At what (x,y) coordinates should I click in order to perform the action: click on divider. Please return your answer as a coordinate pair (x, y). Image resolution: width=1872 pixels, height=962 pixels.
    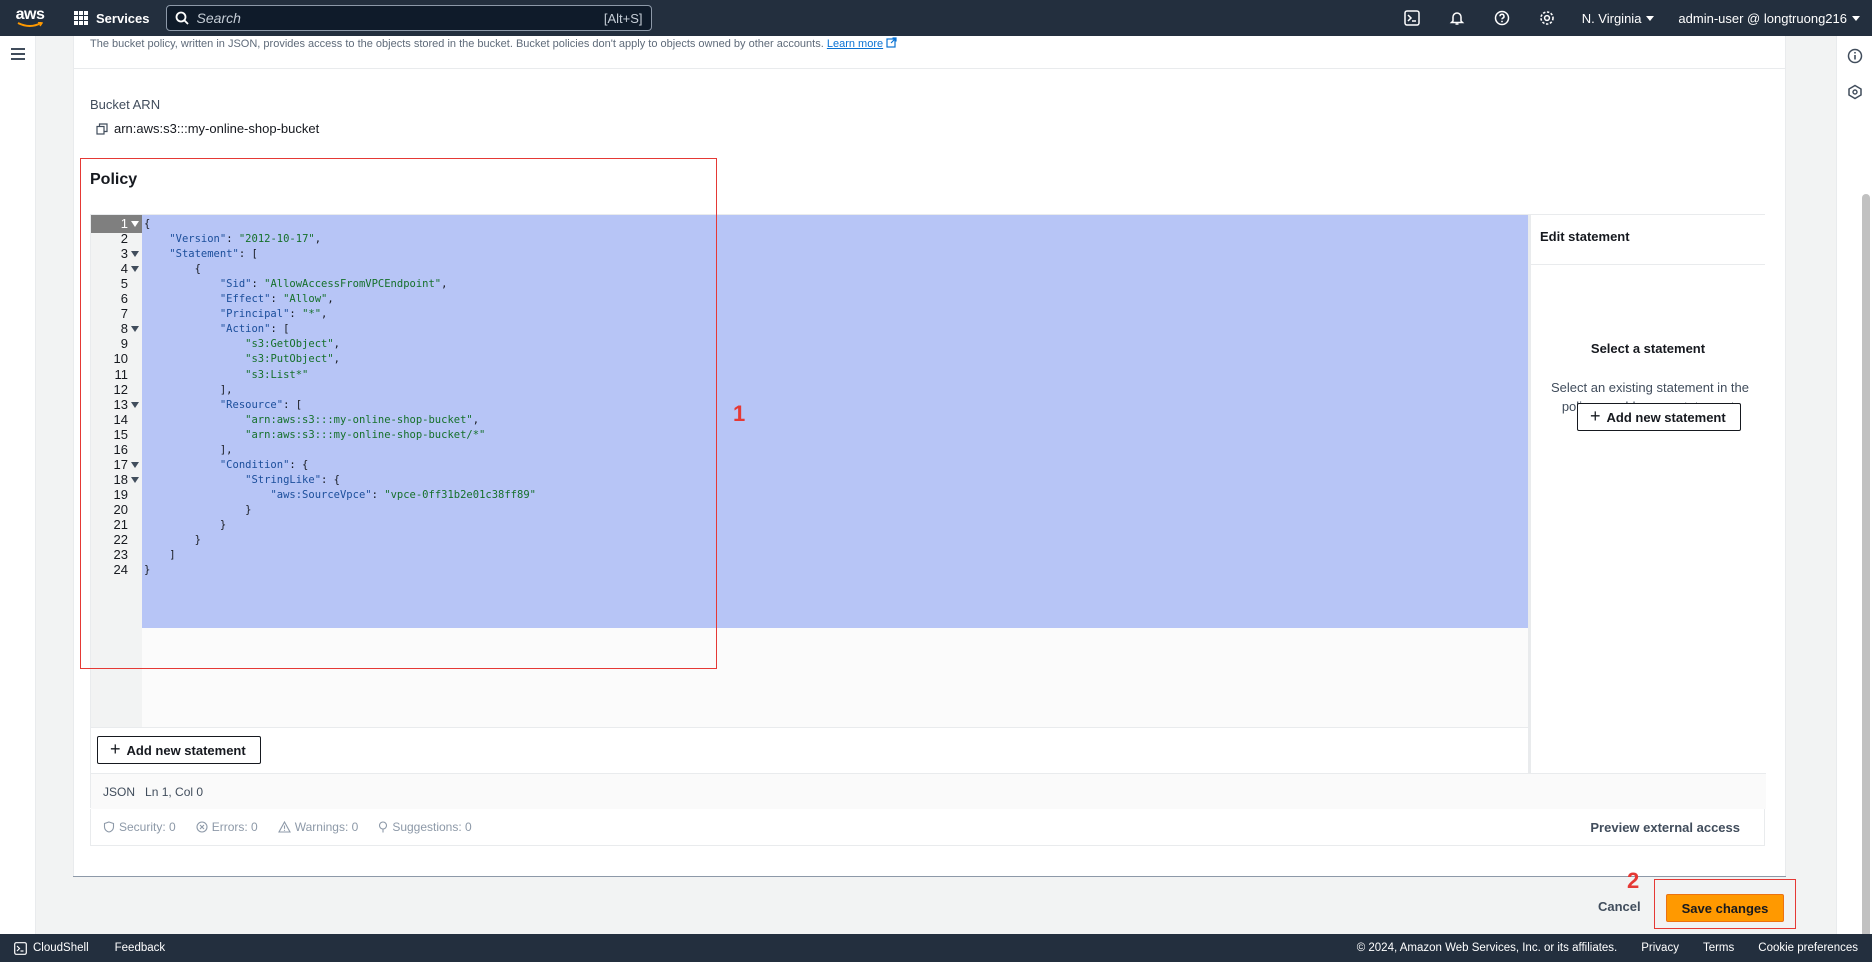
    Looking at the image, I should click on (929, 68).